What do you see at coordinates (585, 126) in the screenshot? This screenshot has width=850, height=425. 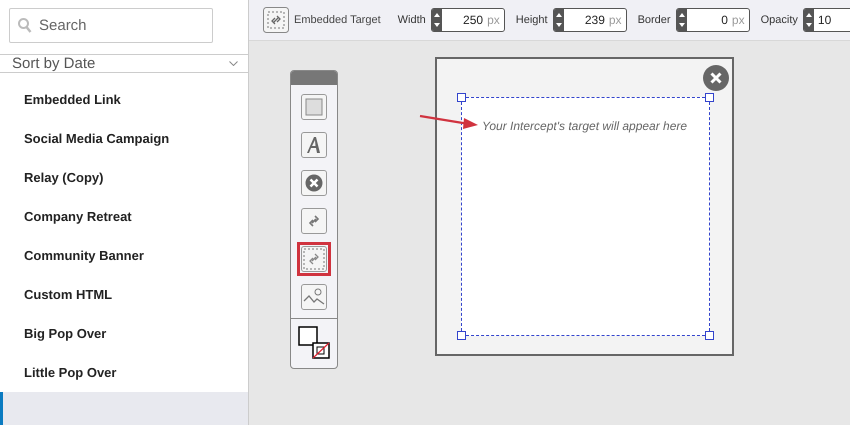 I see `target-placeholder-text: Your Intercept's target will appear here` at bounding box center [585, 126].